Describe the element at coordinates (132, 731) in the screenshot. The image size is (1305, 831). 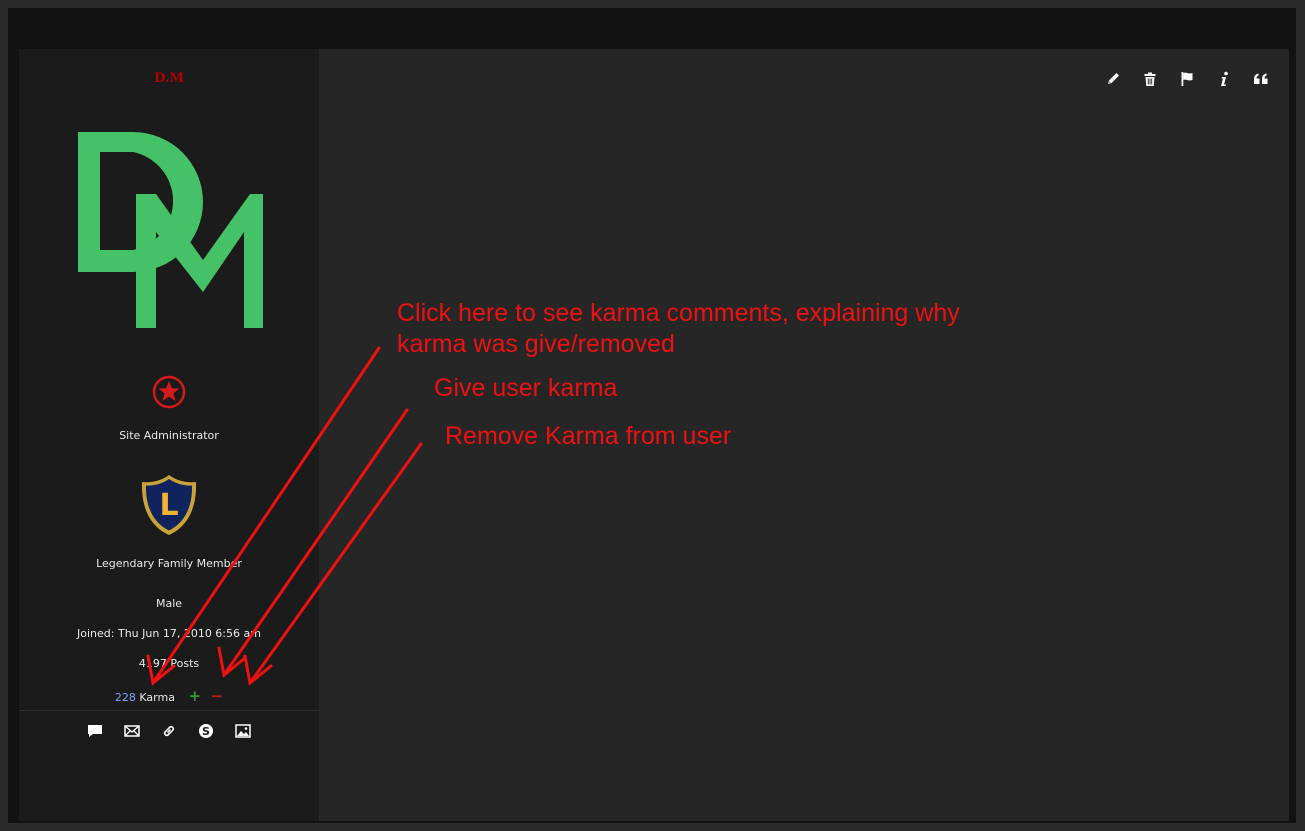
I see `email-icon` at that location.